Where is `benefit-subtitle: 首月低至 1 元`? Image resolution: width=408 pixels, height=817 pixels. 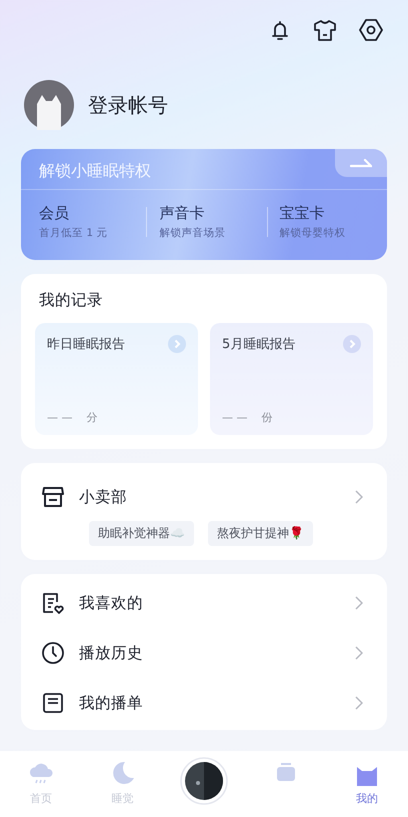 benefit-subtitle: 首月低至 1 元 is located at coordinates (73, 233).